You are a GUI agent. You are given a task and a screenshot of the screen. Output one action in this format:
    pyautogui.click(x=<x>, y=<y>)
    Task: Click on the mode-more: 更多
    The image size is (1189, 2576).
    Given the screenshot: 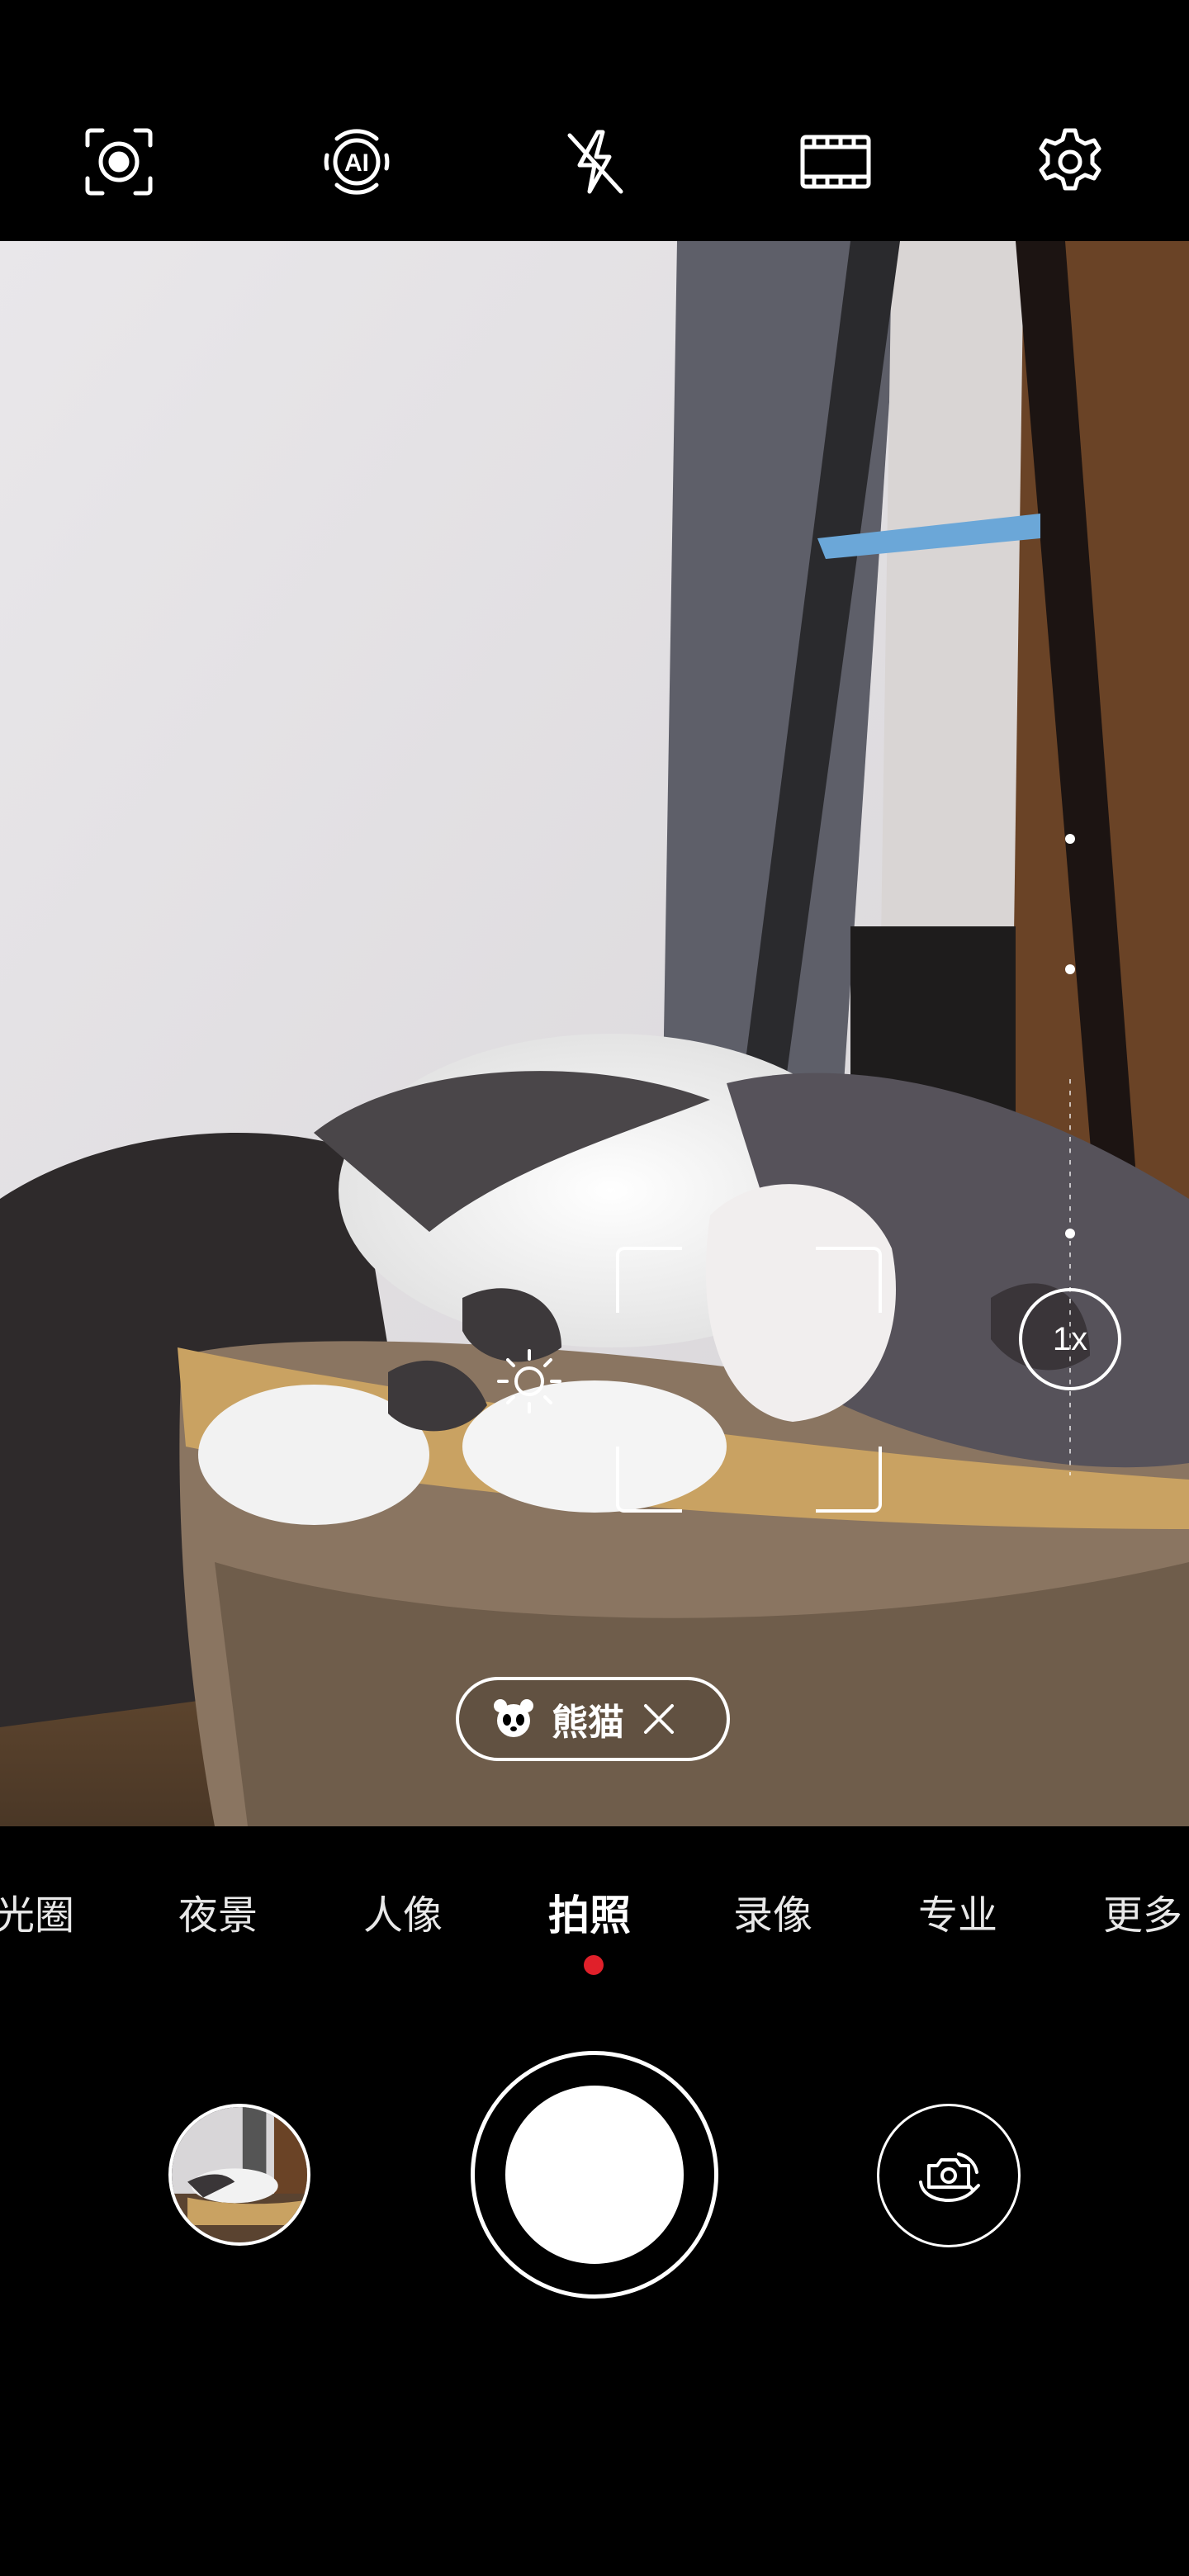 What is the action you would take?
    pyautogui.click(x=1142, y=1911)
    